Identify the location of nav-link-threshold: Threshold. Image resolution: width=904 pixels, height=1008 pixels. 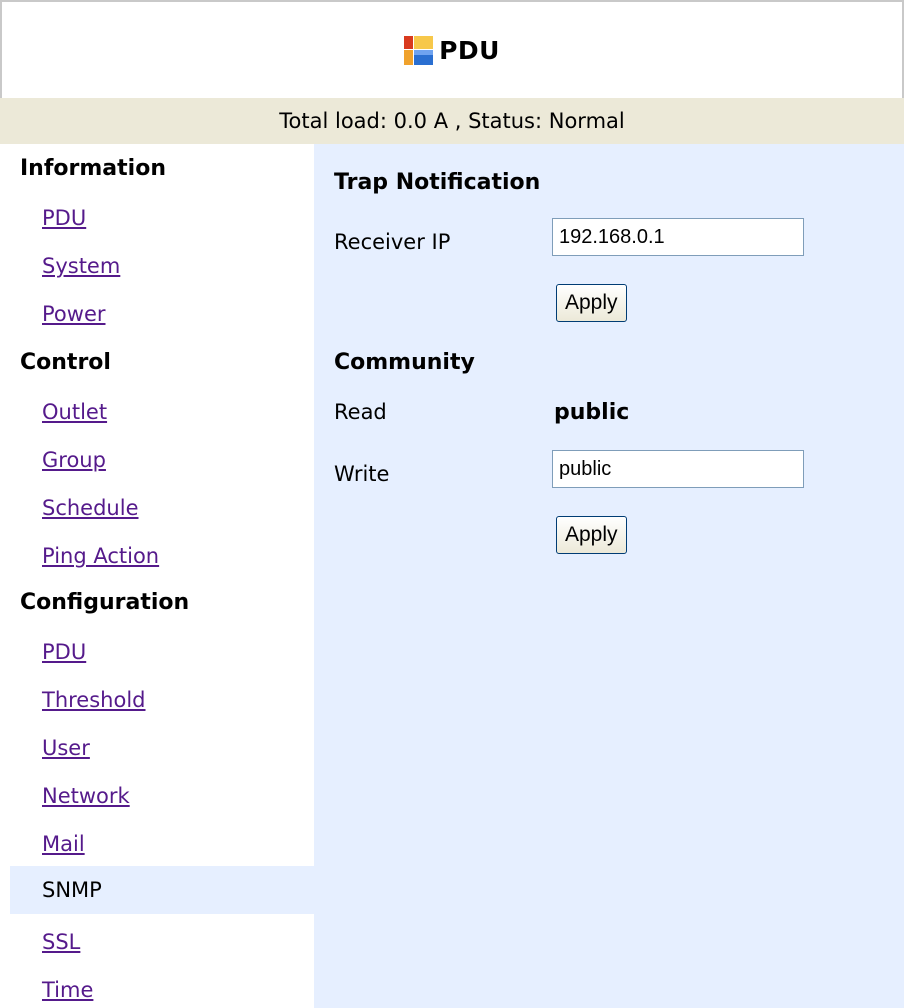
(94, 700).